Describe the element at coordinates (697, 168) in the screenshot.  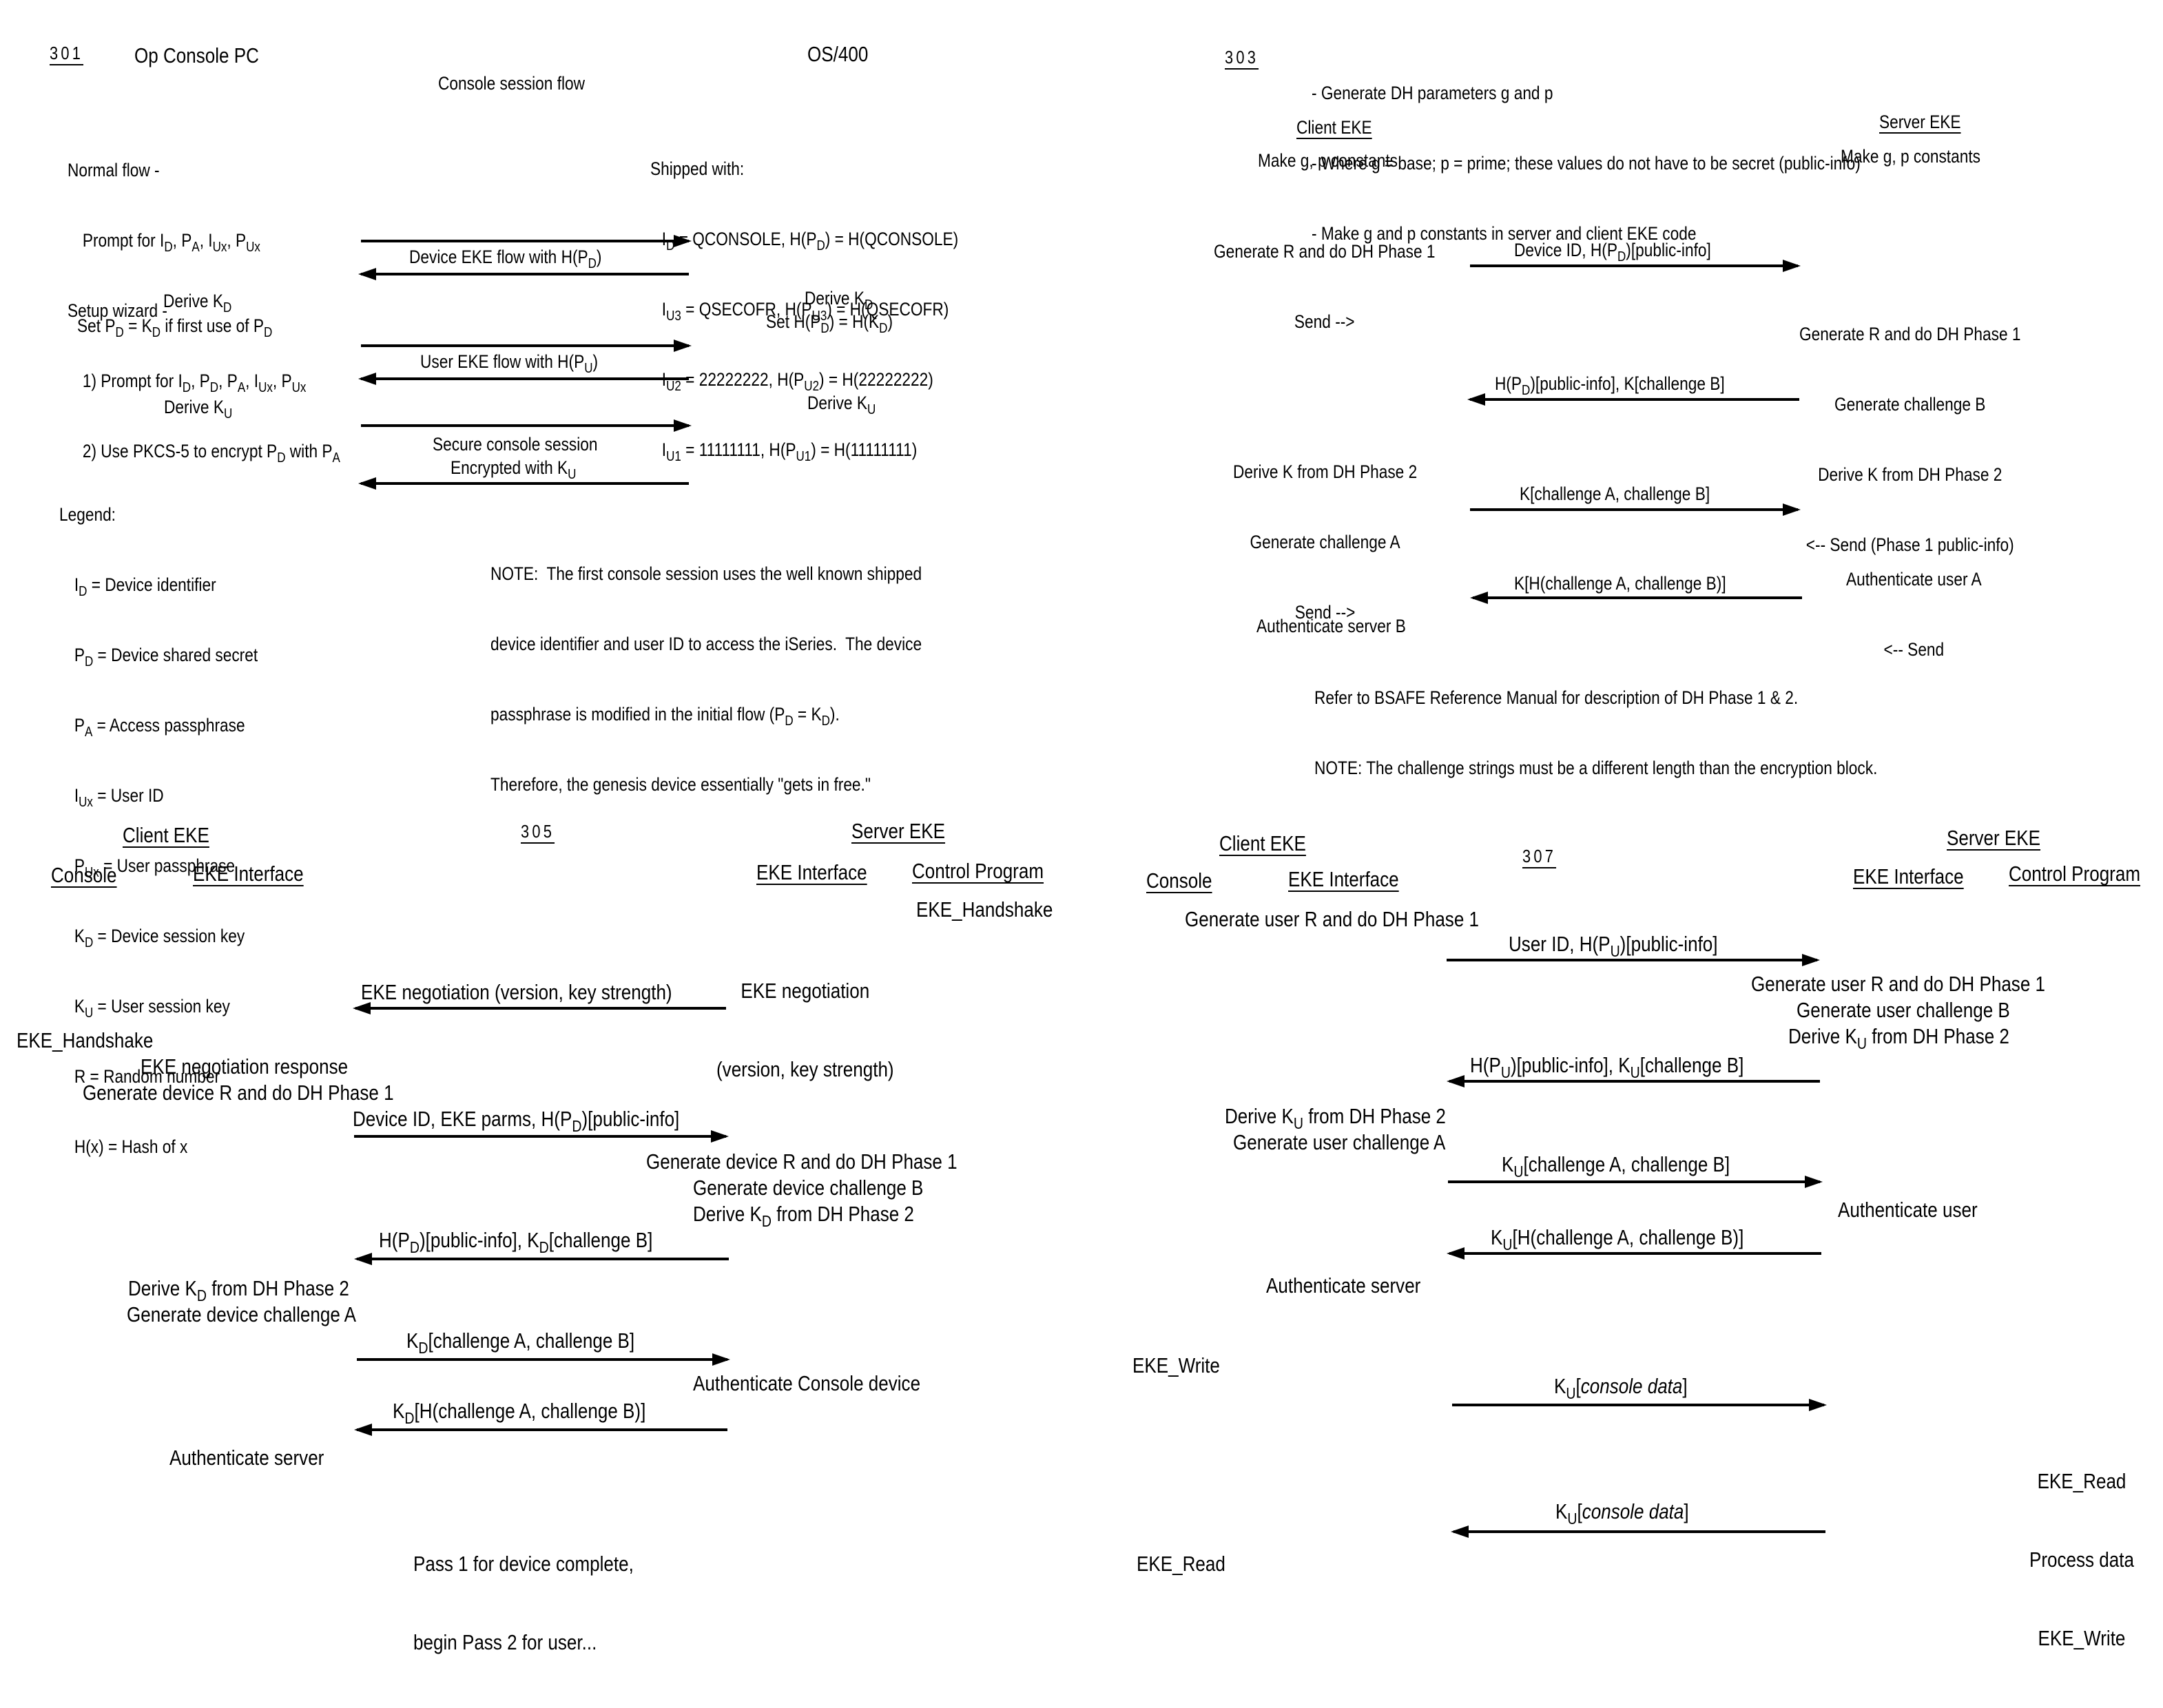
I see `shipped-heading: Shipped with:` at that location.